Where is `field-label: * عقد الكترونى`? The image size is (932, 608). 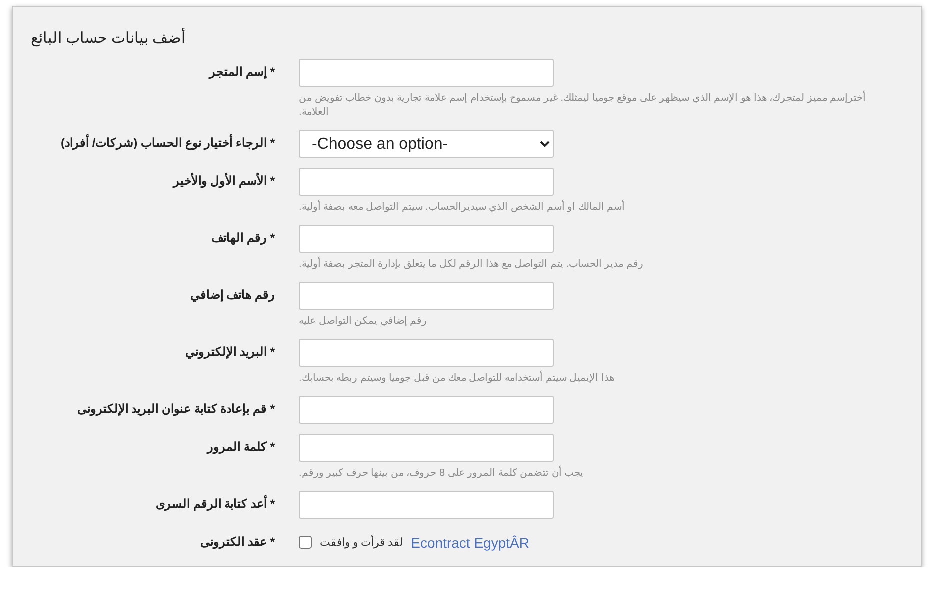
field-label: * عقد الكترونى is located at coordinates (237, 543).